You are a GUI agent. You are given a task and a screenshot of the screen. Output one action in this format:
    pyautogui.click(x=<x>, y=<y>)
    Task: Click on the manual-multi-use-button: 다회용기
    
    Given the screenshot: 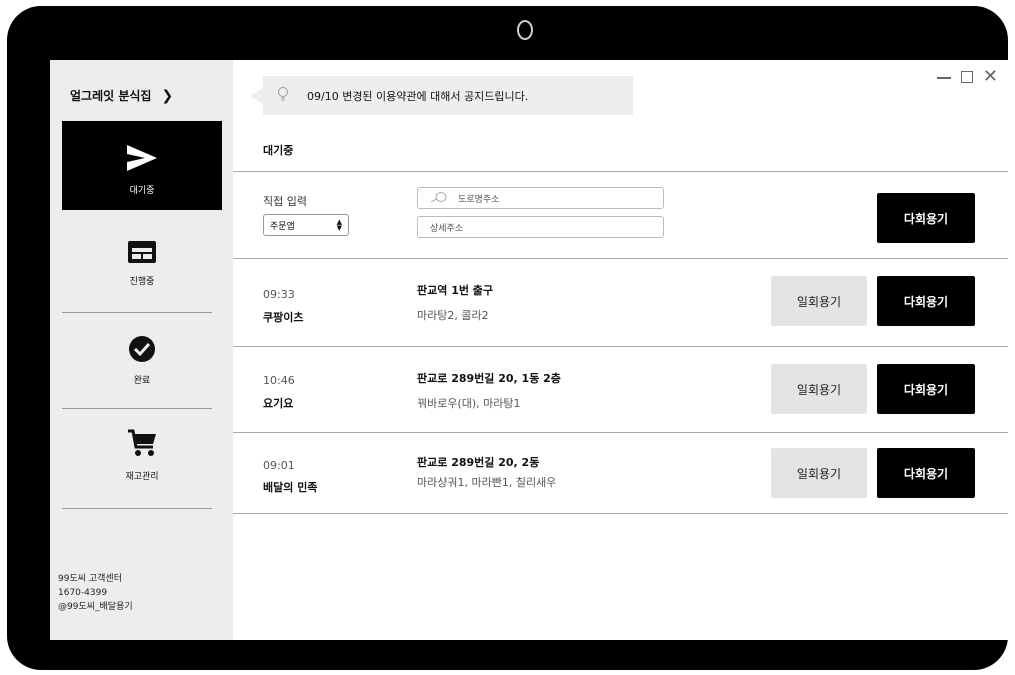 What is the action you would take?
    pyautogui.click(x=926, y=218)
    